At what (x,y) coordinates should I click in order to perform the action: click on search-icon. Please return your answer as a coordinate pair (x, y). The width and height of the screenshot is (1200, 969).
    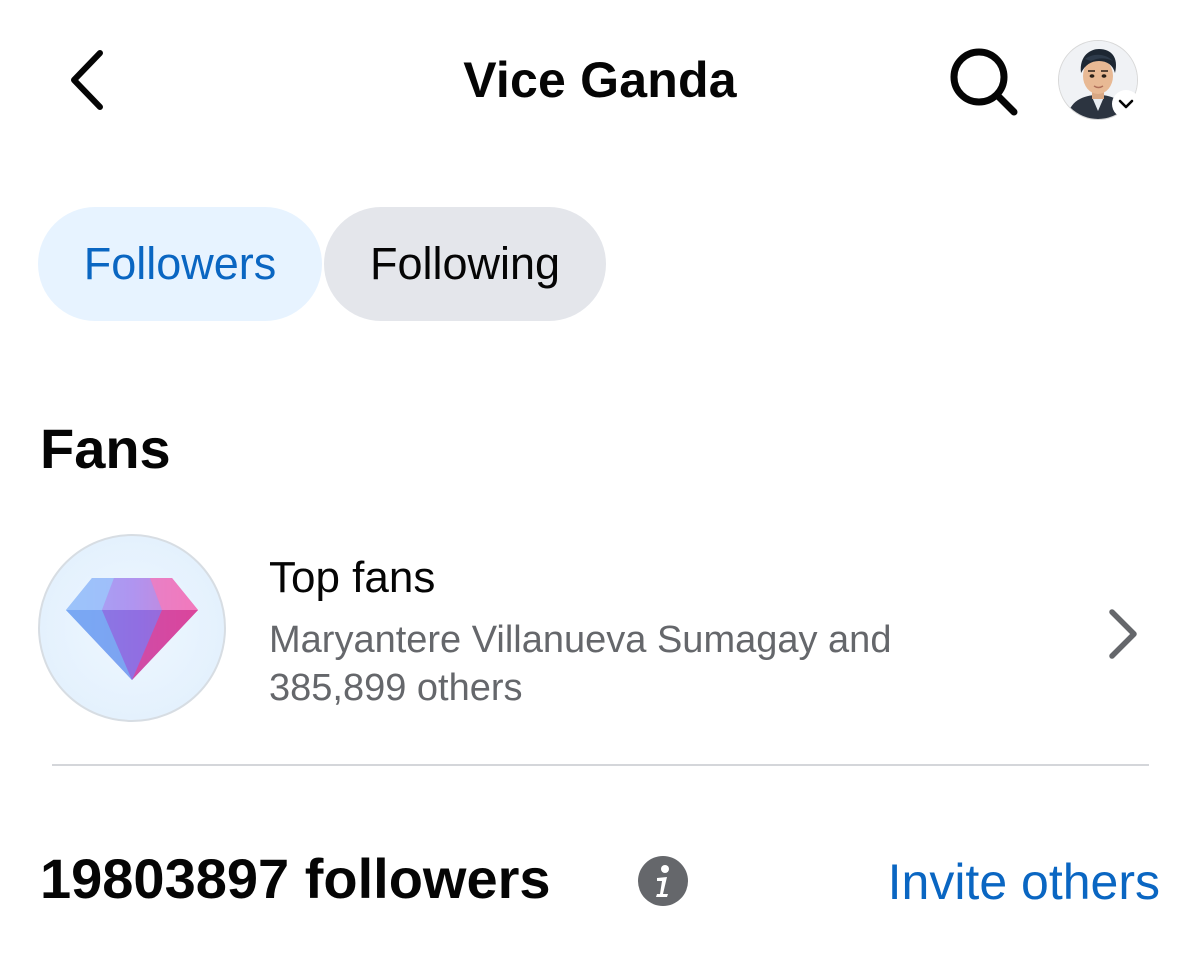
    Looking at the image, I should click on (984, 82).